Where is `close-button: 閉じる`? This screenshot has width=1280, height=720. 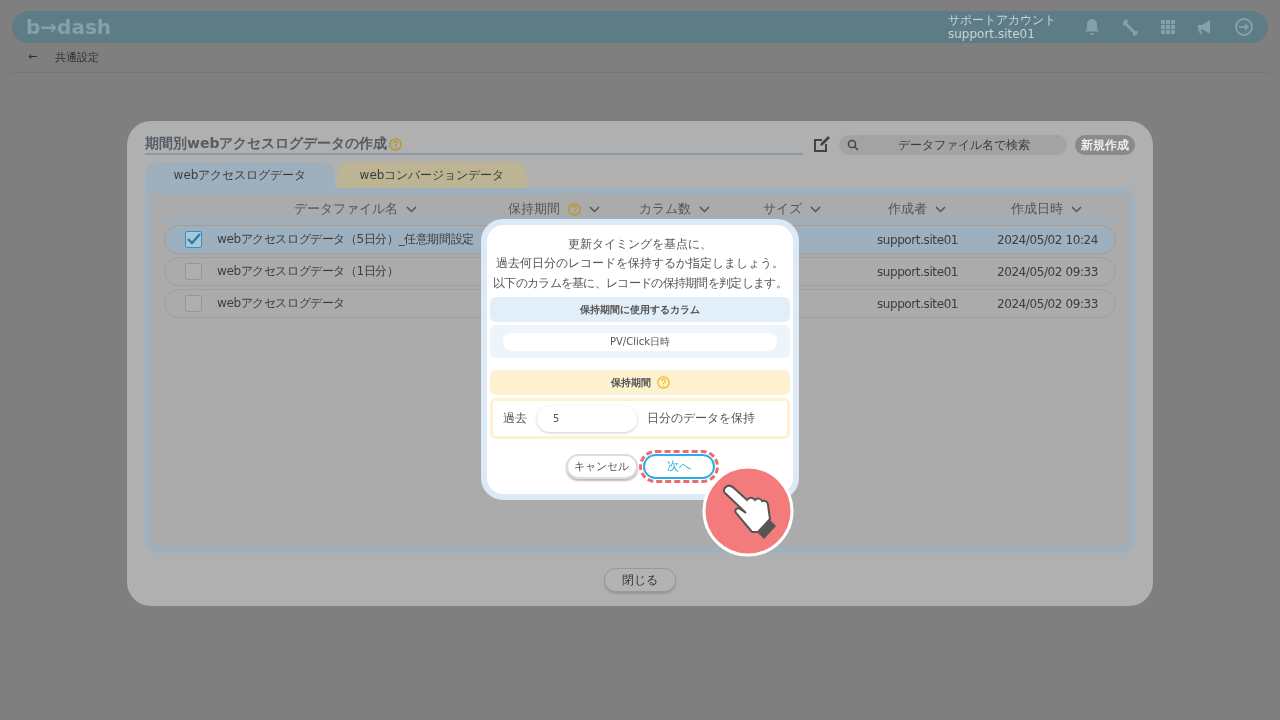
close-button: 閉じる is located at coordinates (640, 580).